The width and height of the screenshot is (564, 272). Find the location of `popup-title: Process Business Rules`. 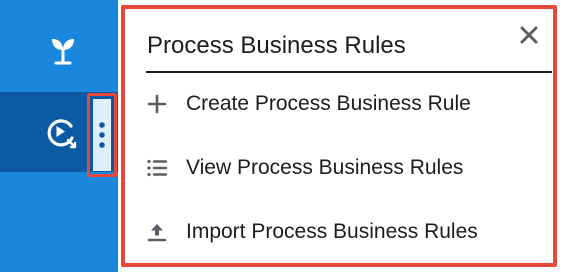

popup-title: Process Business Rules is located at coordinates (276, 45).